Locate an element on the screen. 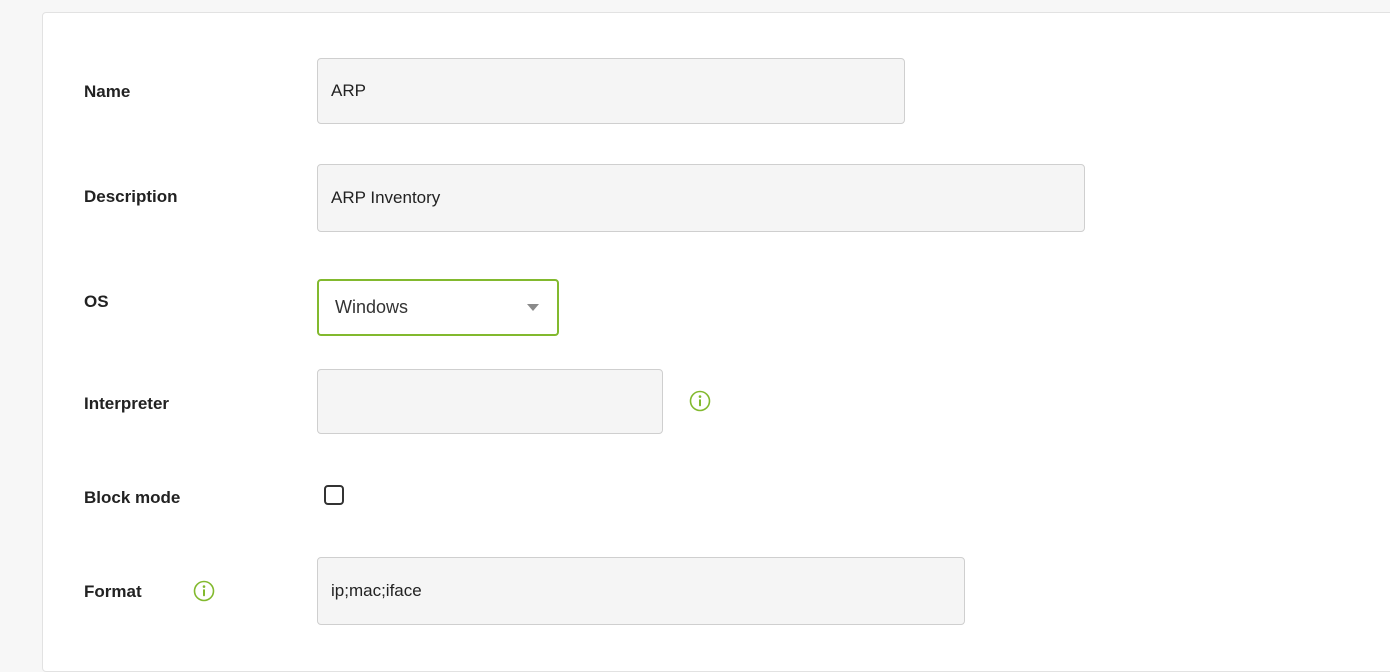  block-mode-checkbox is located at coordinates (334, 495).